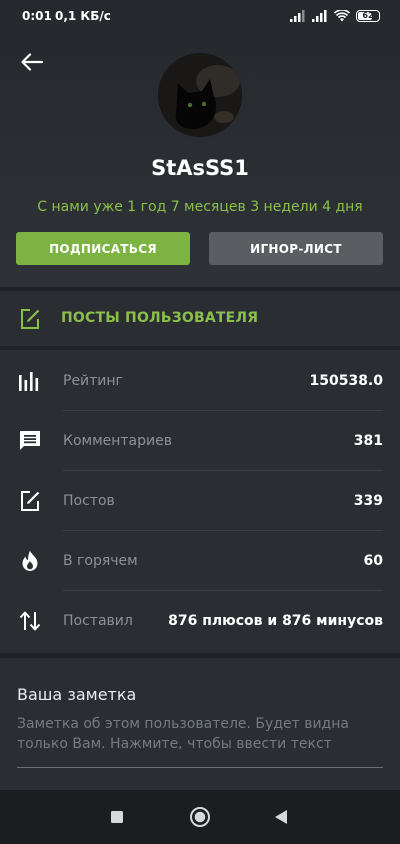 The image size is (400, 844). What do you see at coordinates (98, 621) in the screenshot?
I see `stat-label: Поставил` at bounding box center [98, 621].